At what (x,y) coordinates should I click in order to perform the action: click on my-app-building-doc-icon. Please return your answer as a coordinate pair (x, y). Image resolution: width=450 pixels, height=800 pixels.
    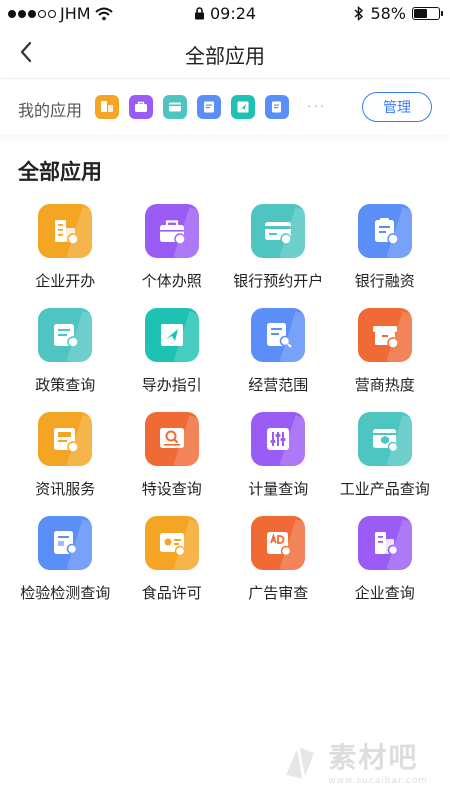
    Looking at the image, I should click on (107, 107).